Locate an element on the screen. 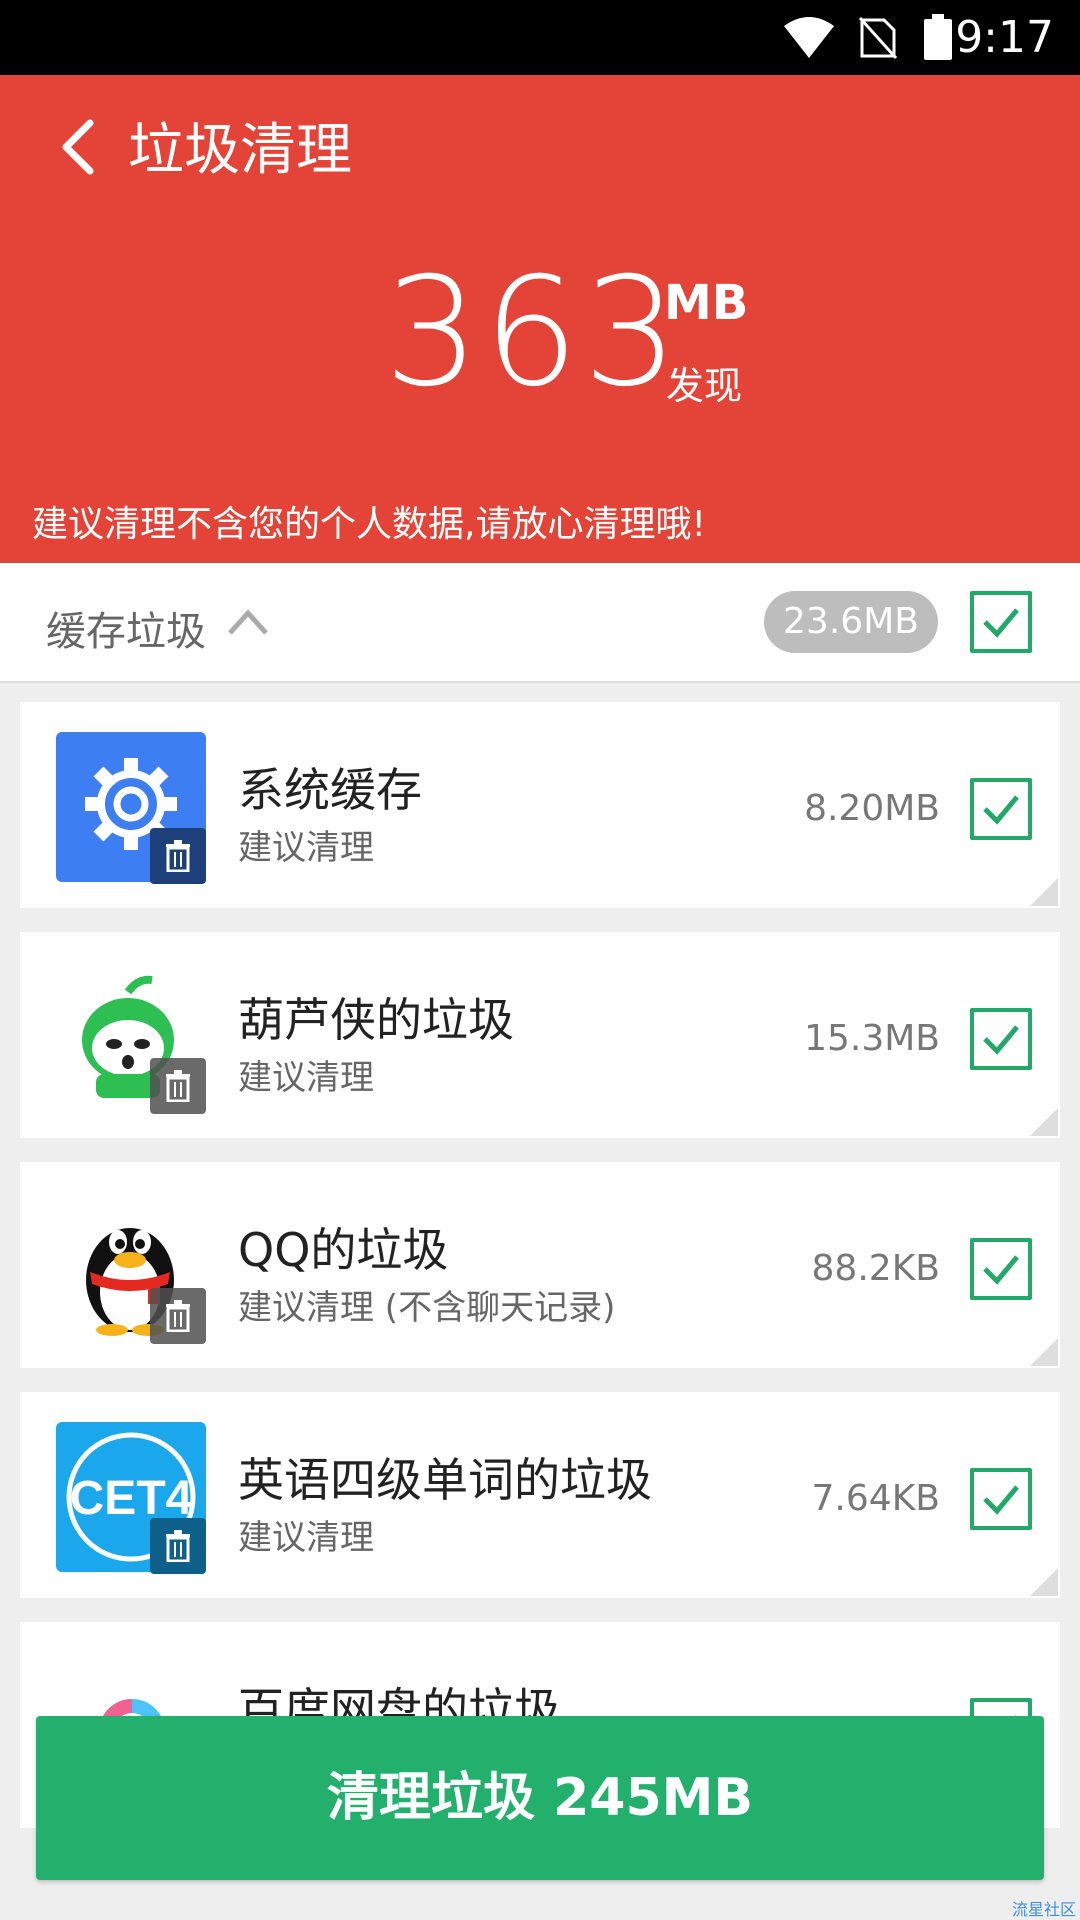  list-item: CET4 英语四级单词的垃圾 建议清理 7.64KB is located at coordinates (540, 1495).